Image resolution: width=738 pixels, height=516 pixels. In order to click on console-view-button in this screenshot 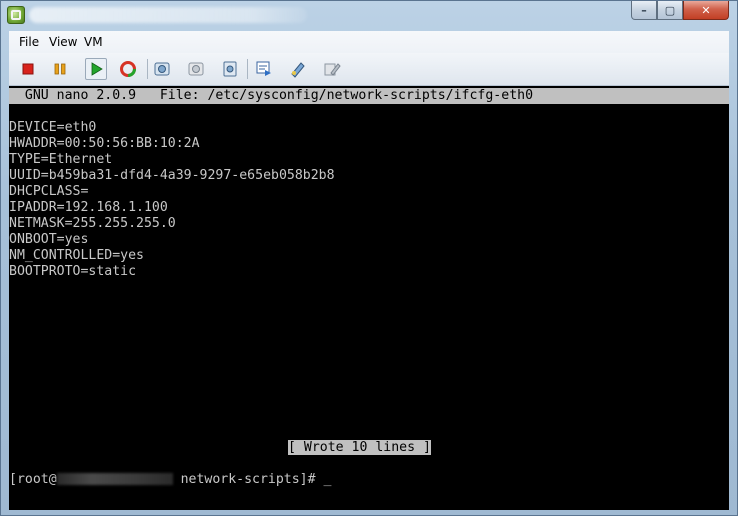, I will do `click(264, 69)`.